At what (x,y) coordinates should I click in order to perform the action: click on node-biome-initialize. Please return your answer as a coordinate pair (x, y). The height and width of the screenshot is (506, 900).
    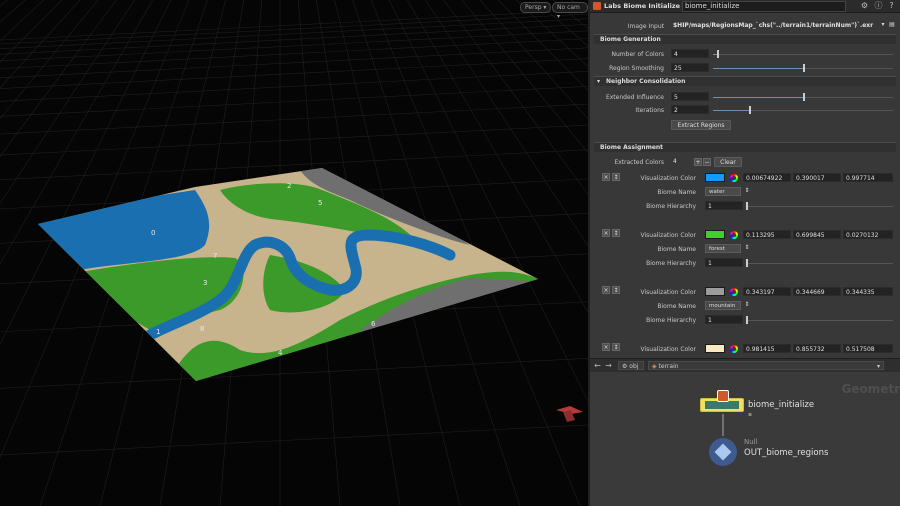
    Looking at the image, I should click on (722, 401).